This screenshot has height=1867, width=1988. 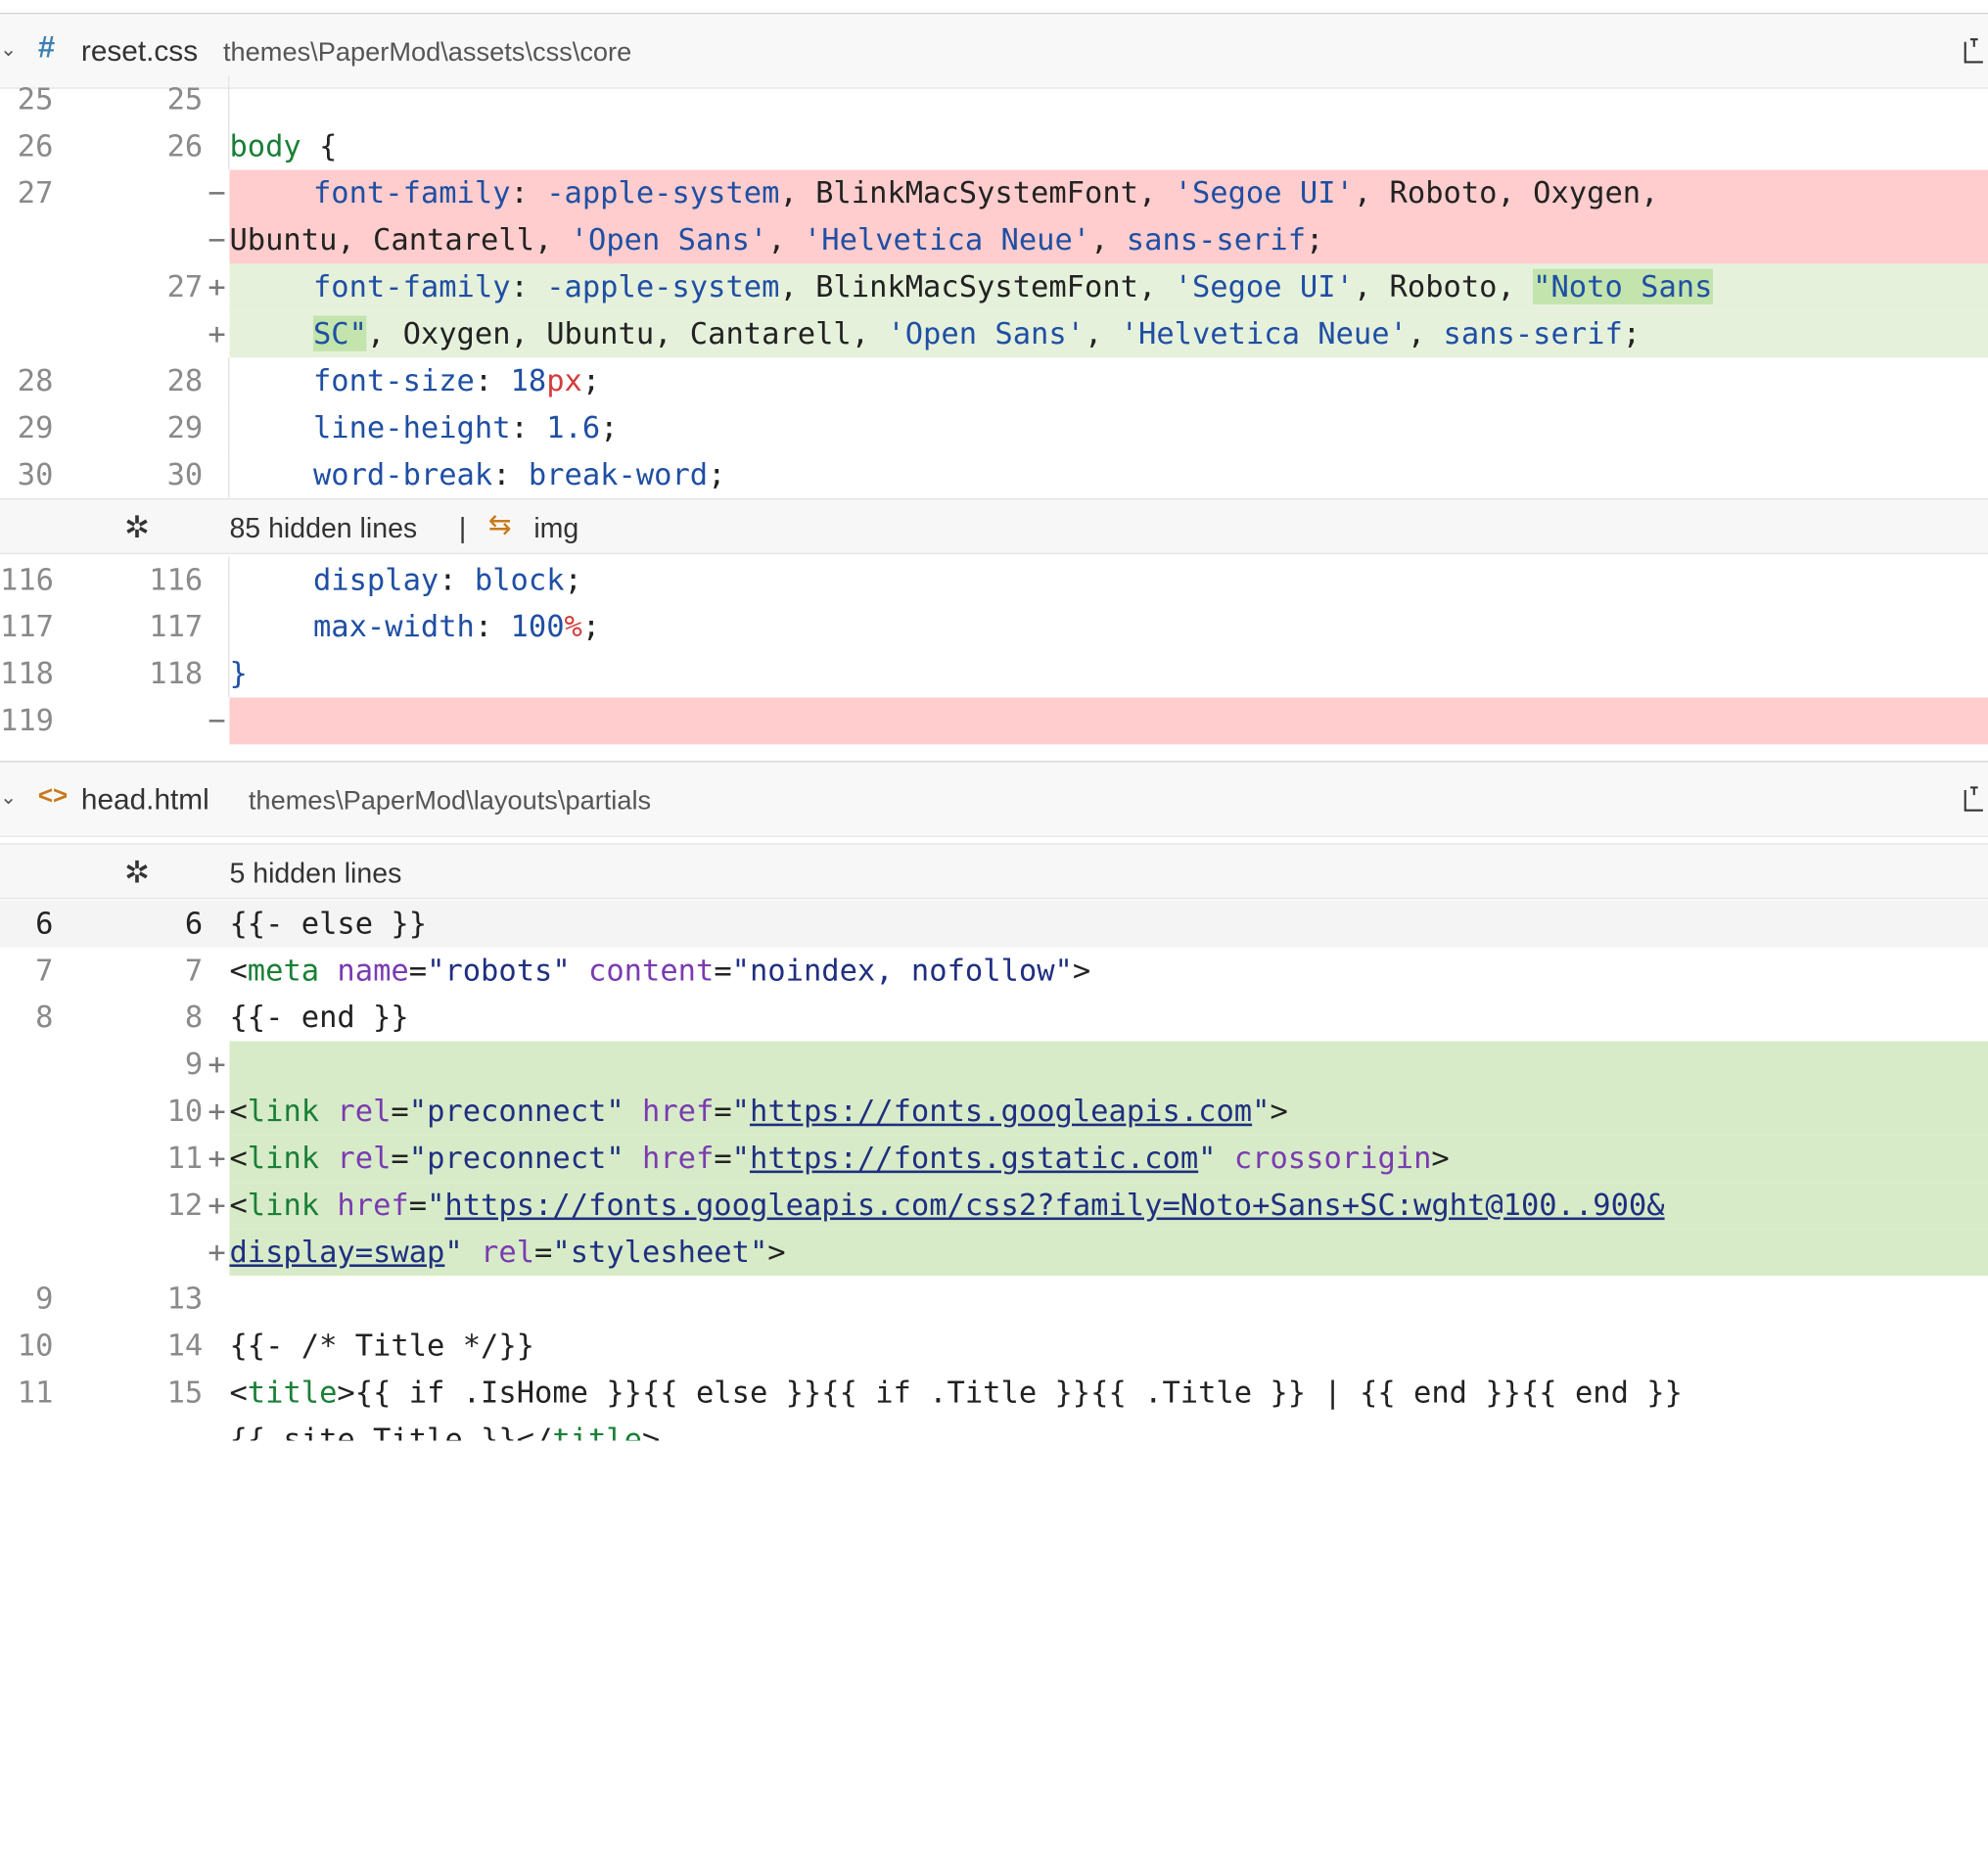 I want to click on attribute: name, so click(x=373, y=970).